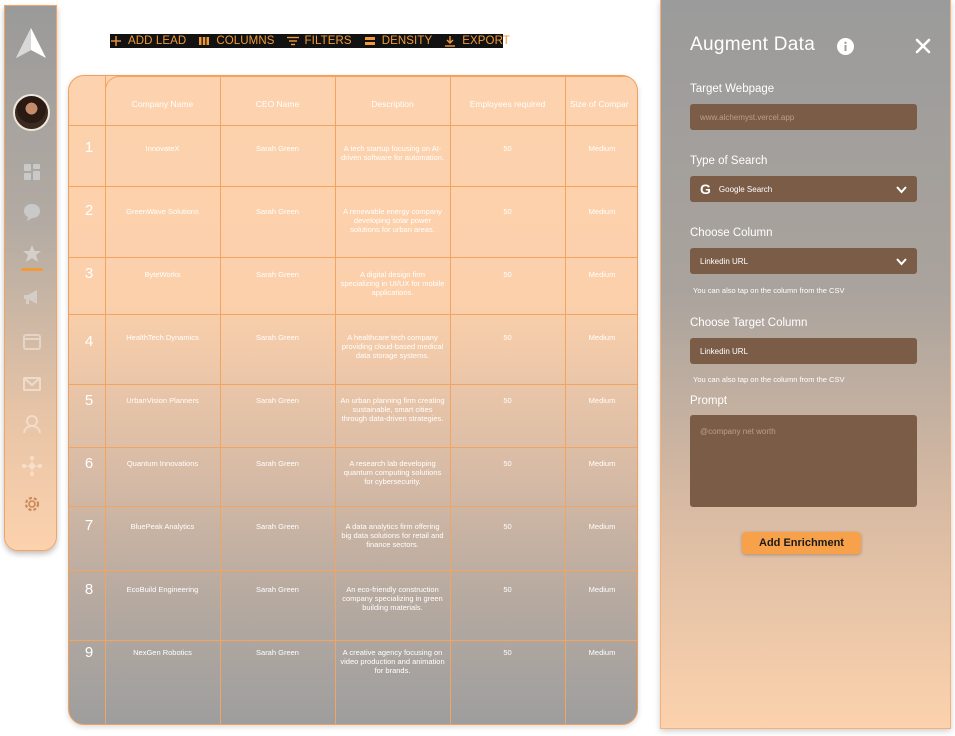 The image size is (955, 736). I want to click on star-person-icon, so click(32, 254).